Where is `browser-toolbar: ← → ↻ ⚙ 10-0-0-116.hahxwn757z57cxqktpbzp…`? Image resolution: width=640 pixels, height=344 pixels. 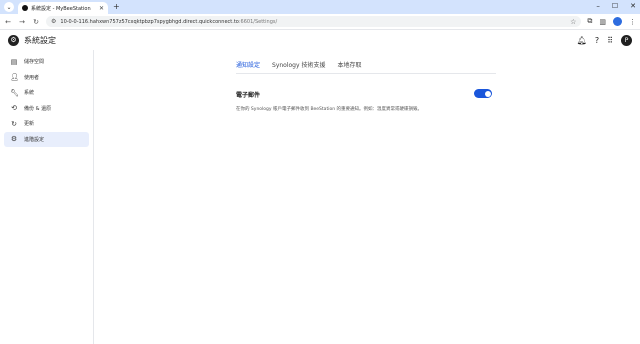 browser-toolbar: ← → ↻ ⚙ 10-0-0-116.hahxwn757z57cxqktpbzp… is located at coordinates (320, 22).